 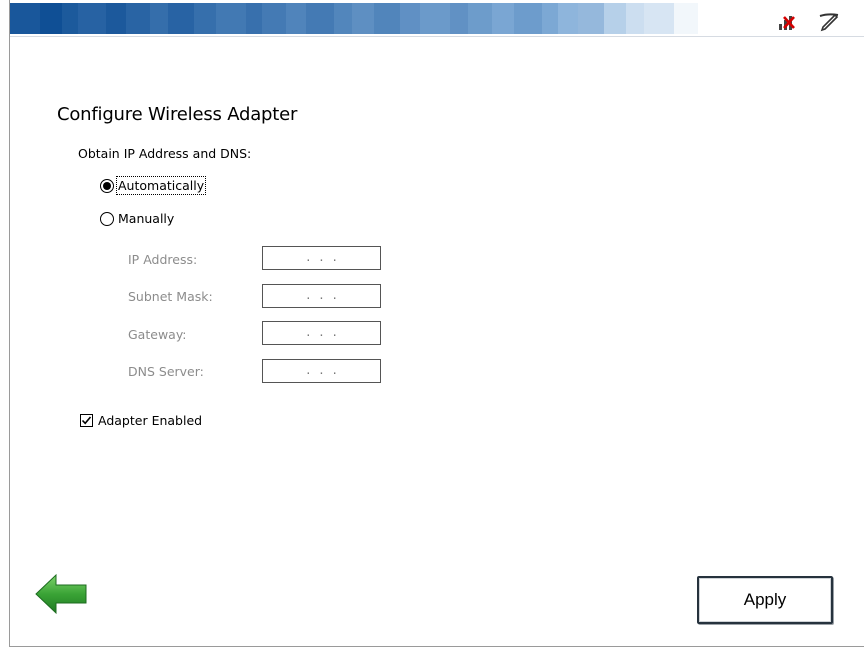 I want to click on gateway-label: Gateway:, so click(x=157, y=334).